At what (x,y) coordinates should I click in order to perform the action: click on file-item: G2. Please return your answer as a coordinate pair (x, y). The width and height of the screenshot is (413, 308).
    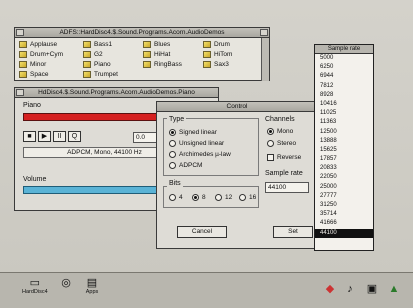
    Looking at the image, I should click on (93, 54).